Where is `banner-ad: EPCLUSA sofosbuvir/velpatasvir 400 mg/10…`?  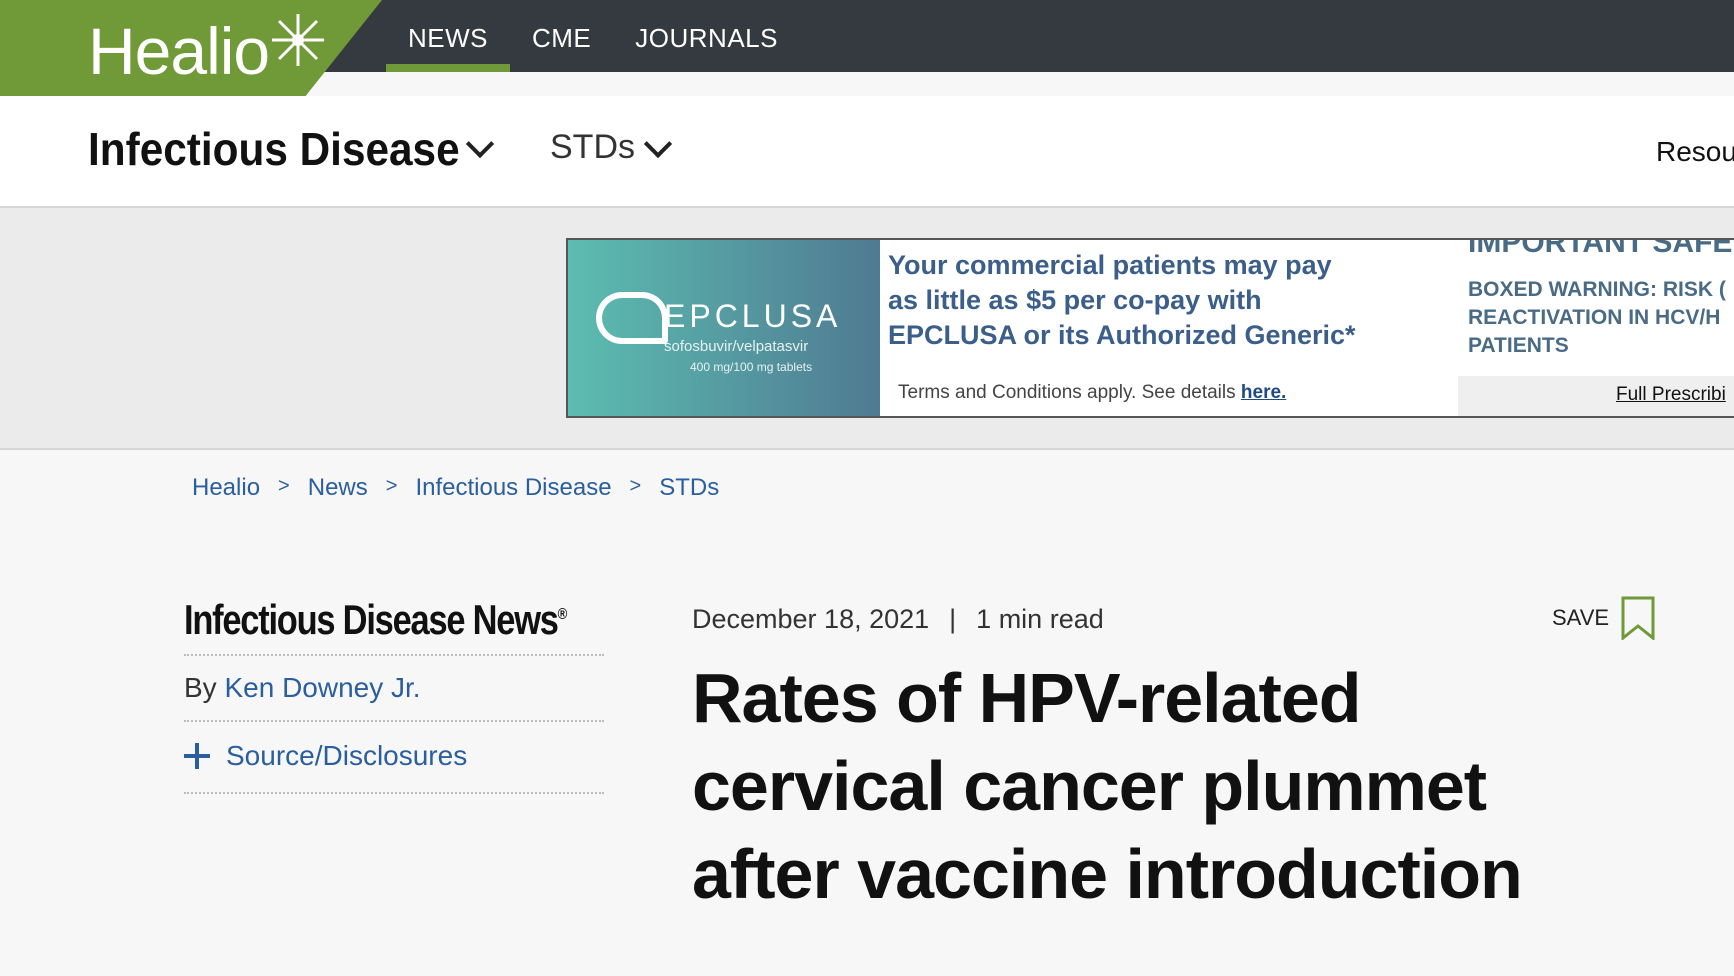
banner-ad: EPCLUSA sofosbuvir/velpatasvir 400 mg/10… is located at coordinates (1150, 328).